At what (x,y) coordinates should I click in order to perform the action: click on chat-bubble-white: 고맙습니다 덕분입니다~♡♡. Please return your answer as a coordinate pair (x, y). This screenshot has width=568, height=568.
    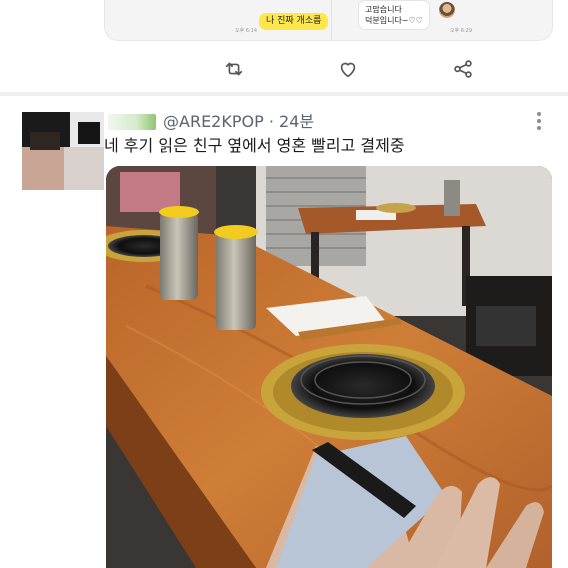
    Looking at the image, I should click on (394, 15).